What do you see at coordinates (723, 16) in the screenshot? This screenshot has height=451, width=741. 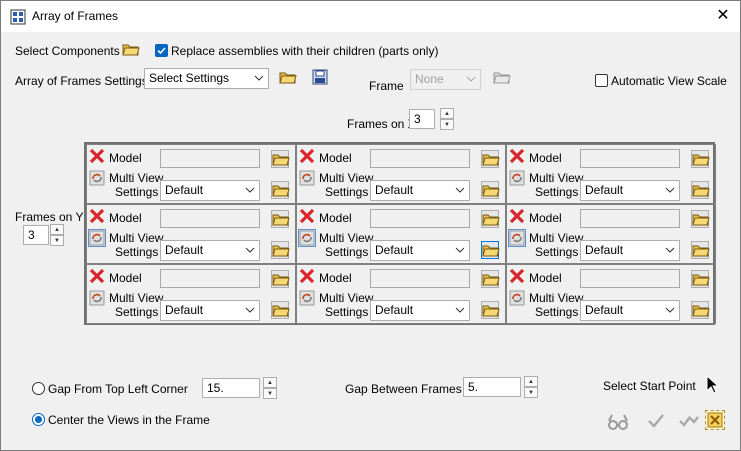 I see `close-icon: ✕` at bounding box center [723, 16].